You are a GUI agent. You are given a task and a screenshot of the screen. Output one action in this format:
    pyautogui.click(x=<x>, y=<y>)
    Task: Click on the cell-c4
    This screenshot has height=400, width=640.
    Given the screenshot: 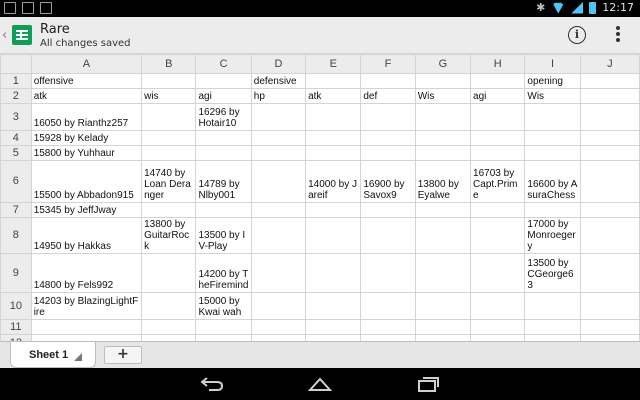 What is the action you would take?
    pyautogui.click(x=223, y=138)
    